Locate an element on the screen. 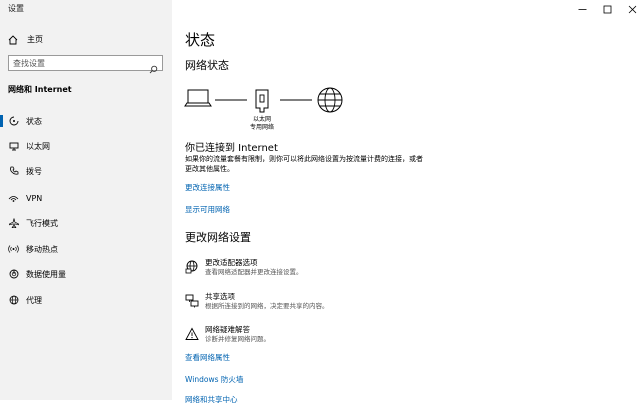 The height and width of the screenshot is (405, 644). search-box is located at coordinates (85, 64).